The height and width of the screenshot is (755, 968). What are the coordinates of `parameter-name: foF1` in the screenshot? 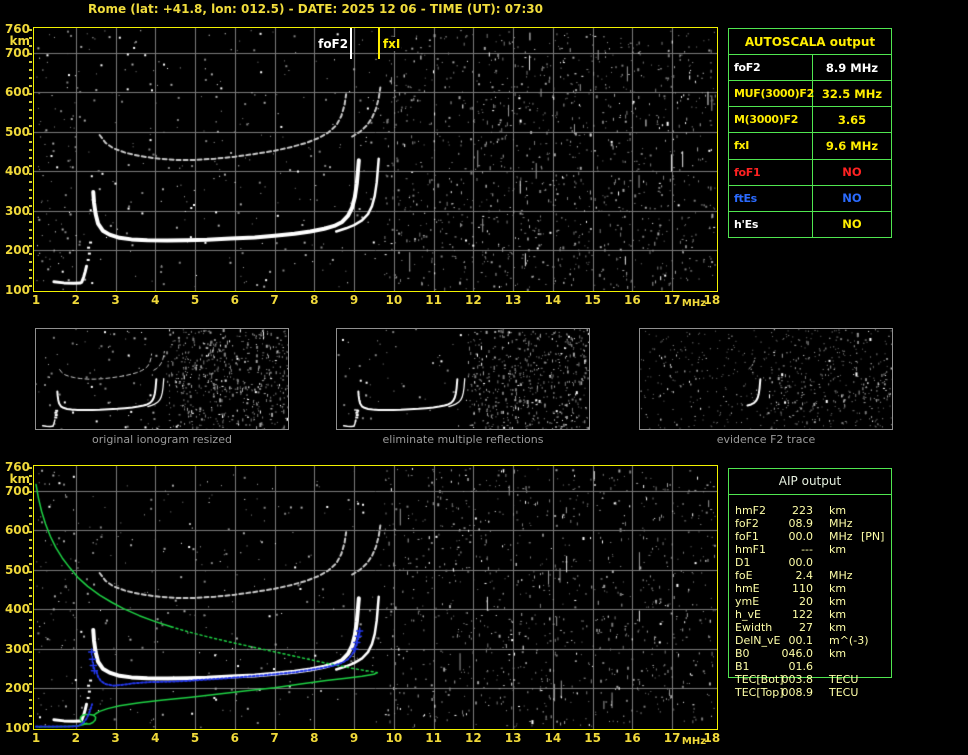 It's located at (771, 172).